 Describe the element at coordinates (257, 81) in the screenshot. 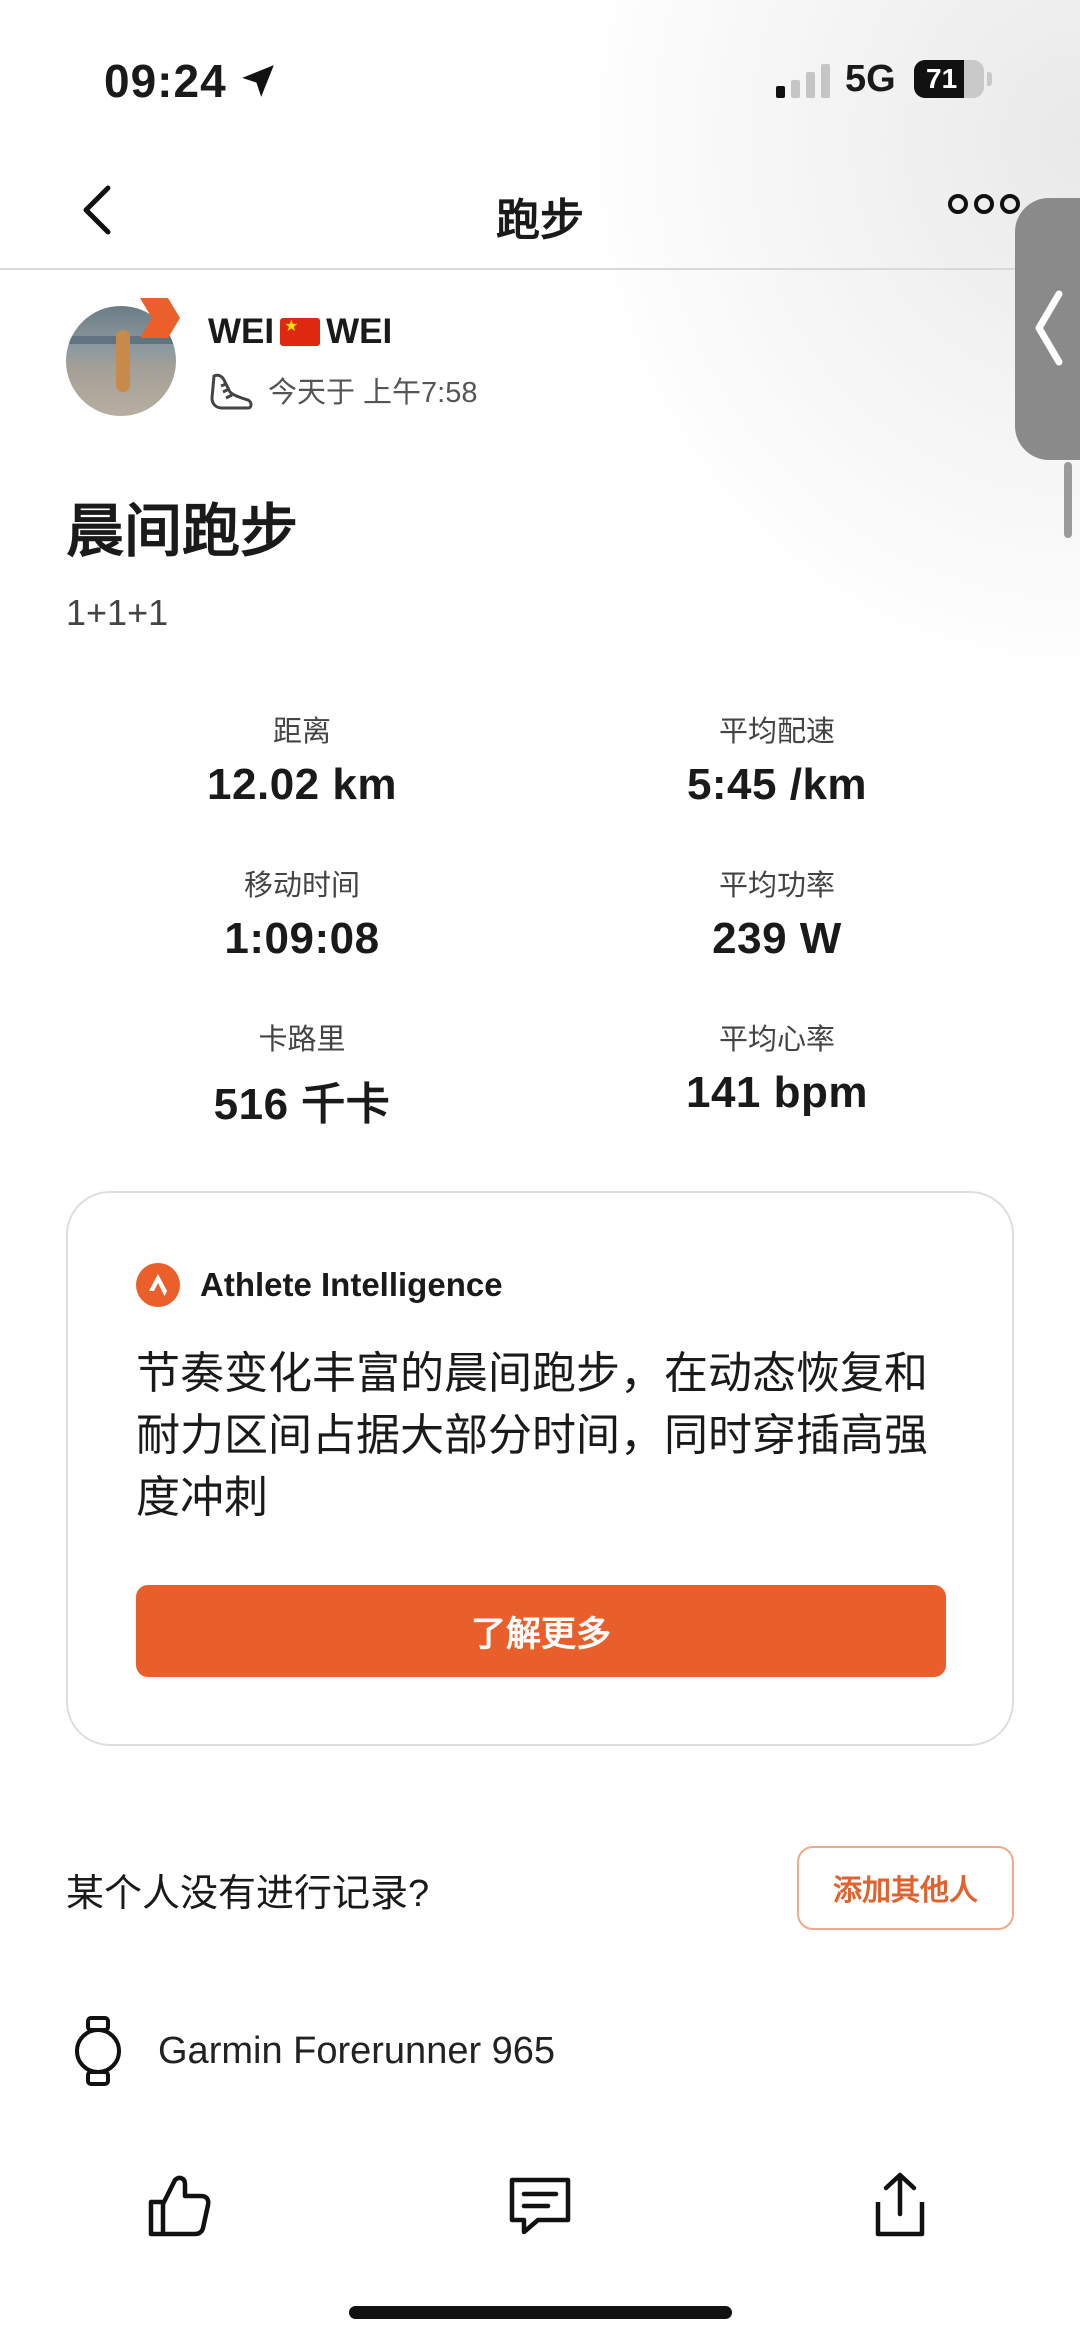

I see `location-arrow-icon` at that location.